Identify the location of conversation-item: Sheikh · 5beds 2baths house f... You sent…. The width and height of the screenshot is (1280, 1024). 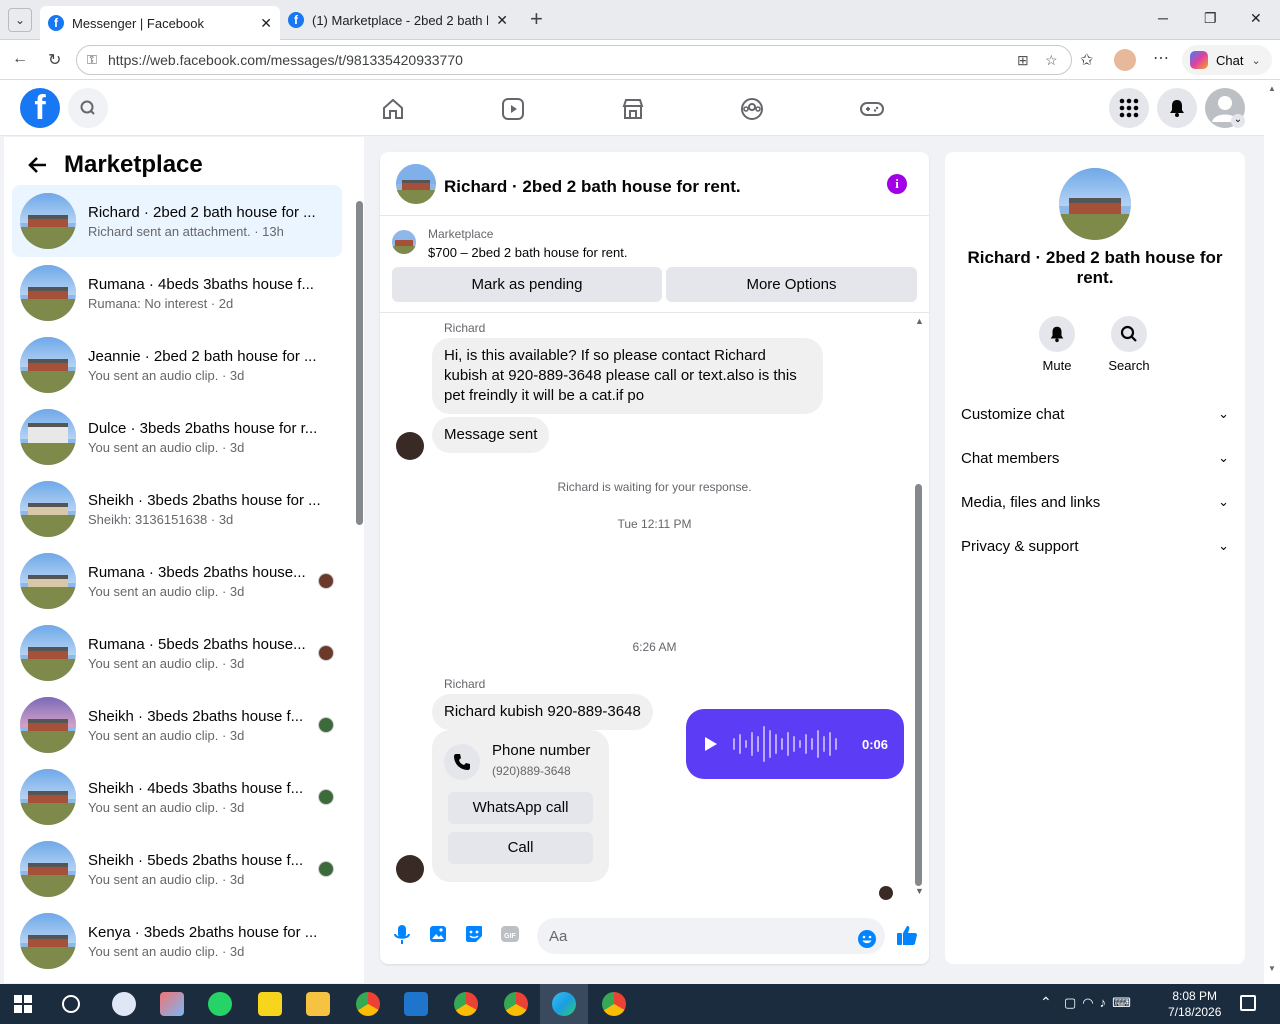
(177, 869).